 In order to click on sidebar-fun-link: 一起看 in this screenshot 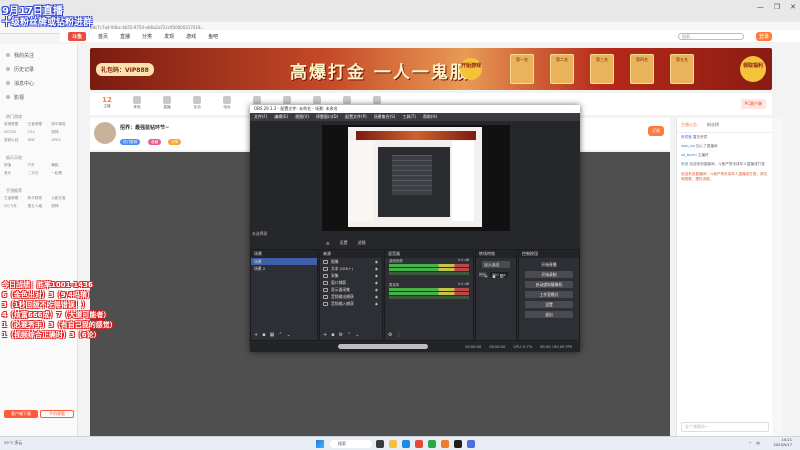, I will do `click(62, 173)`.